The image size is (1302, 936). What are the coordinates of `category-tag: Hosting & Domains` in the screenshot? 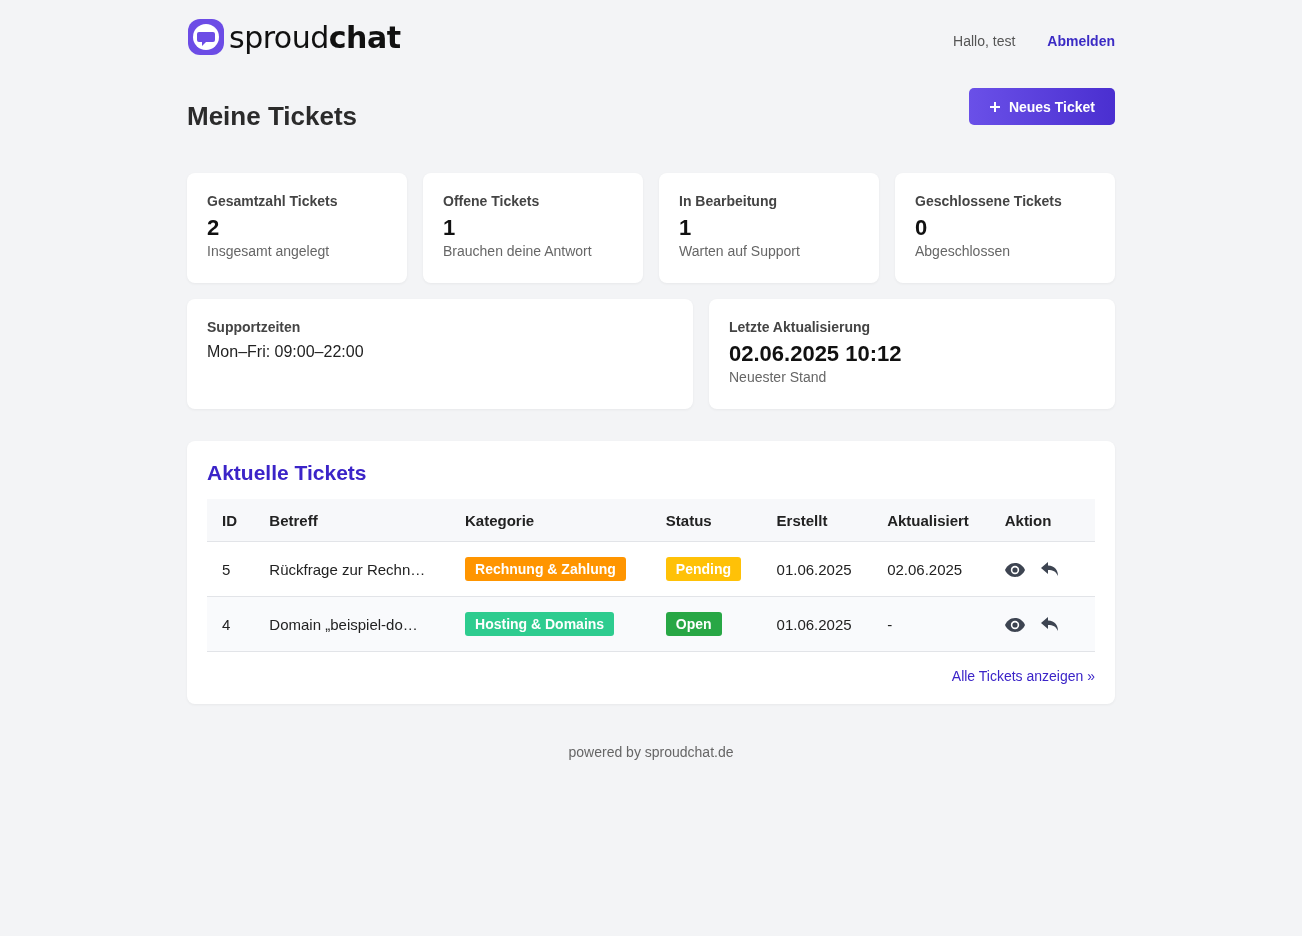 It's located at (540, 624).